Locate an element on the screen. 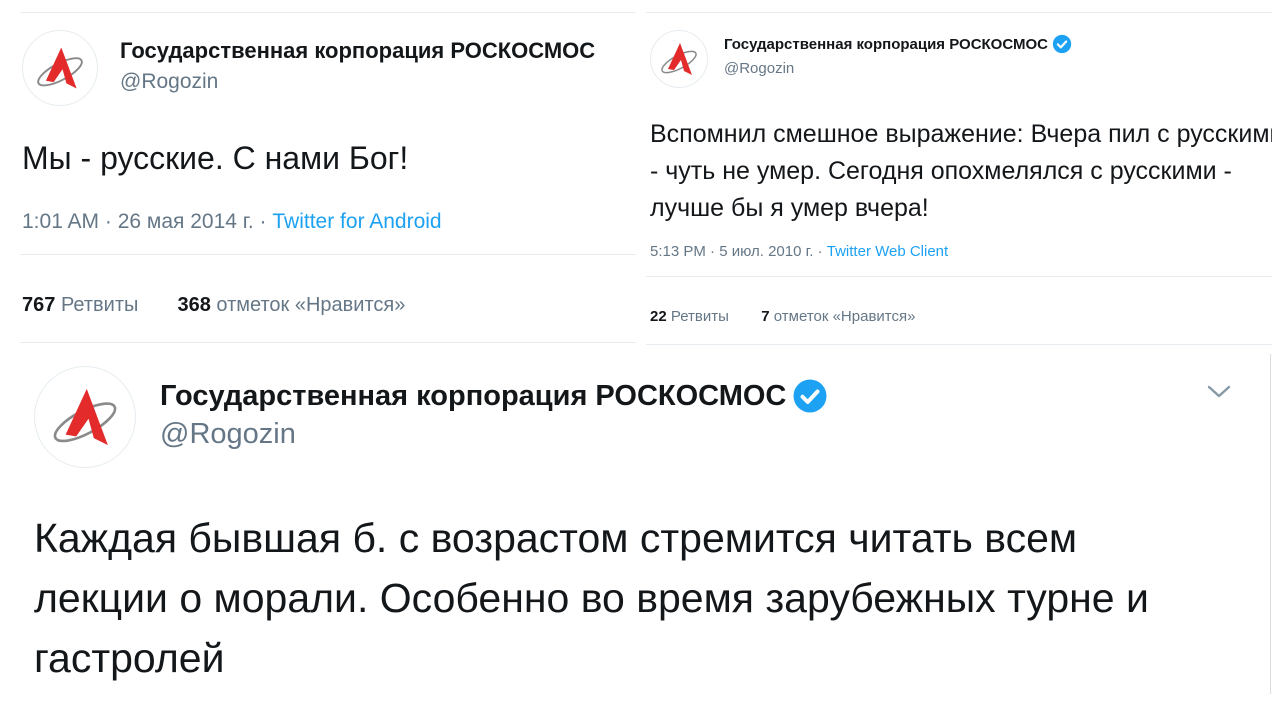 The width and height of the screenshot is (1280, 704). likes-stat: 368 отметок «Нравится» is located at coordinates (291, 305).